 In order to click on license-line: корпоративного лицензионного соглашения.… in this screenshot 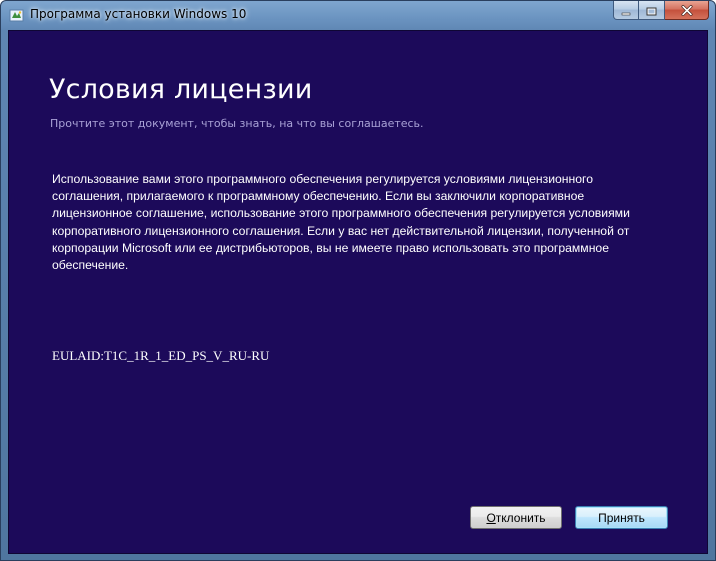, I will do `click(341, 230)`.